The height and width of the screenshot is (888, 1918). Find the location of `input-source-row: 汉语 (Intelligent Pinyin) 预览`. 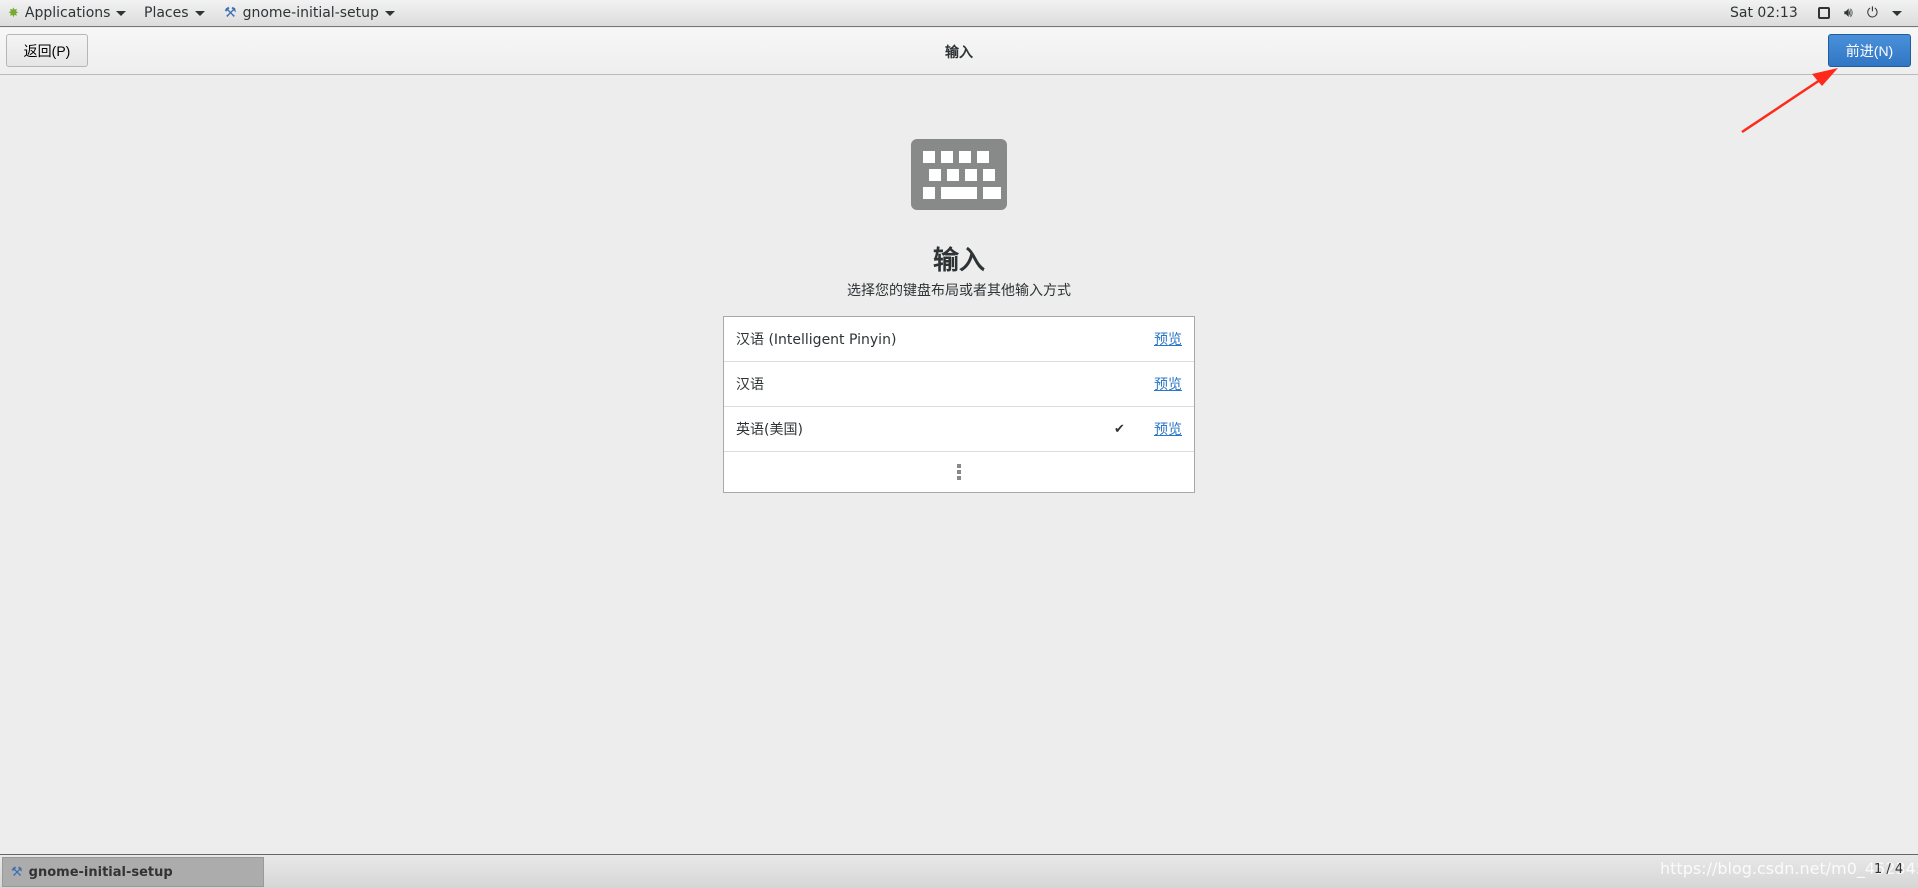

input-source-row: 汉语 (Intelligent Pinyin) 预览 is located at coordinates (959, 339).